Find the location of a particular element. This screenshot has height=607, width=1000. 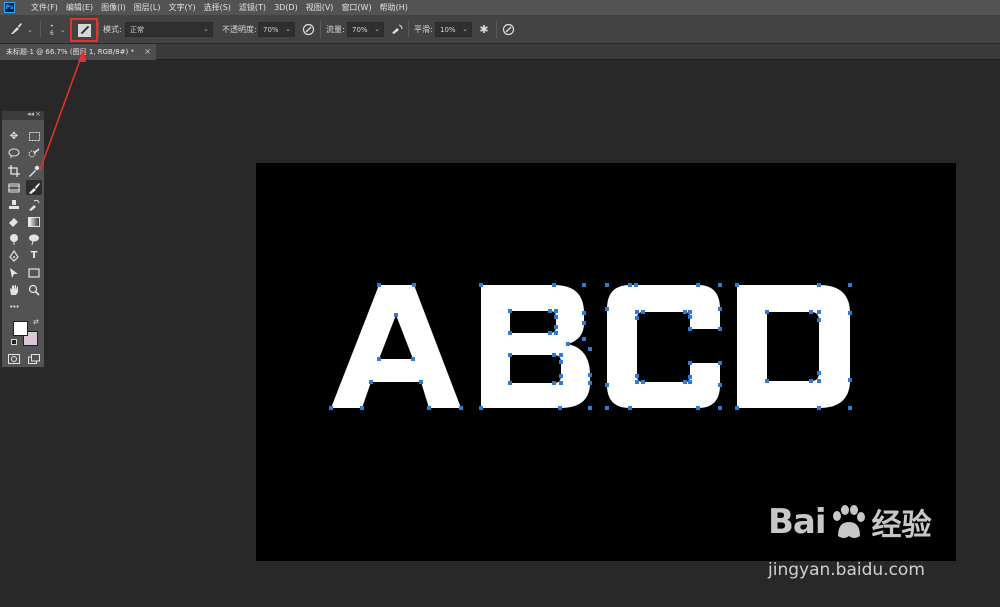

brush-tool-icon is located at coordinates (34, 187).